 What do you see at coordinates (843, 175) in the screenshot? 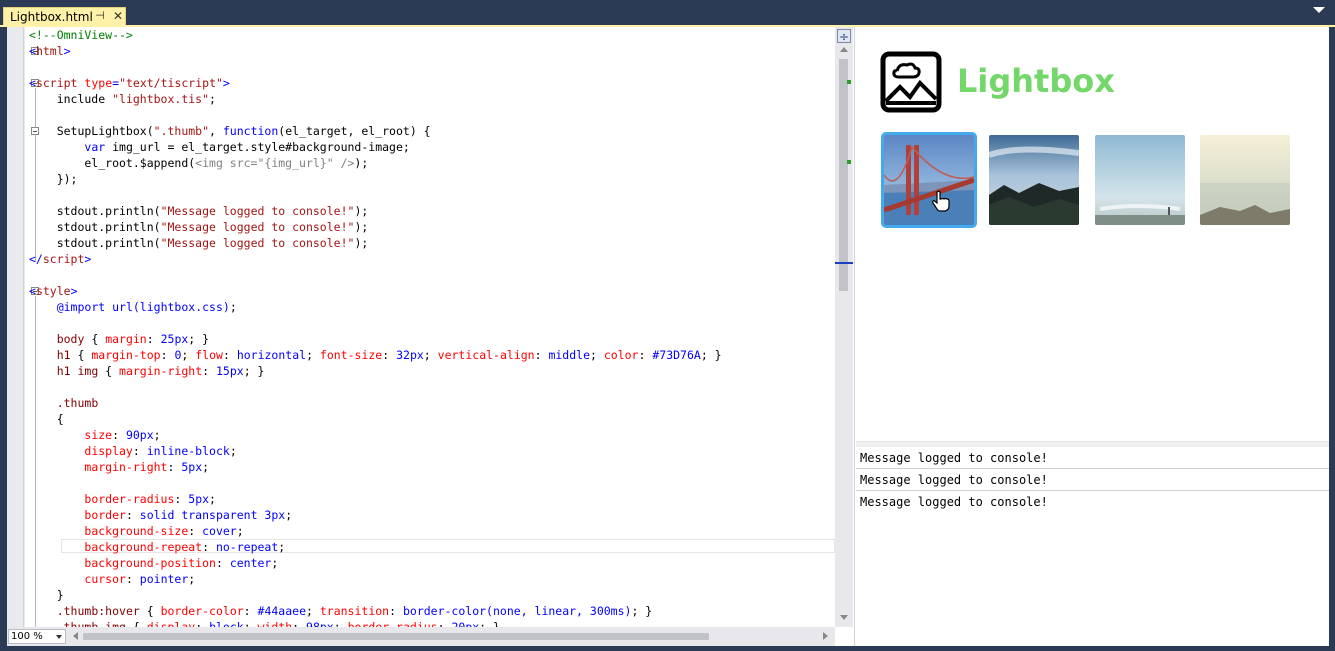
I see `vertical-scroll-thumb` at bounding box center [843, 175].